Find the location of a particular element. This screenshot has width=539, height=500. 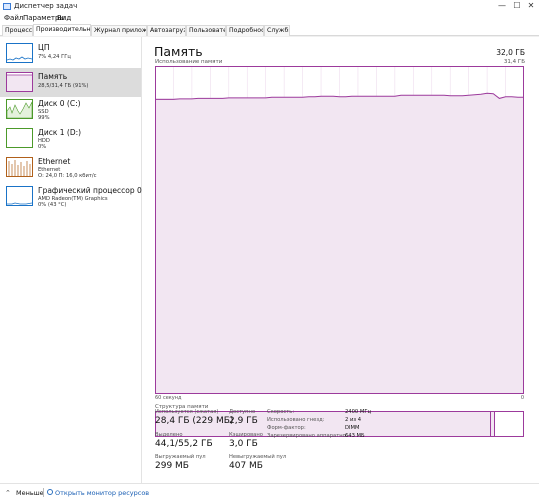

footer-divider is located at coordinates (43, 492).